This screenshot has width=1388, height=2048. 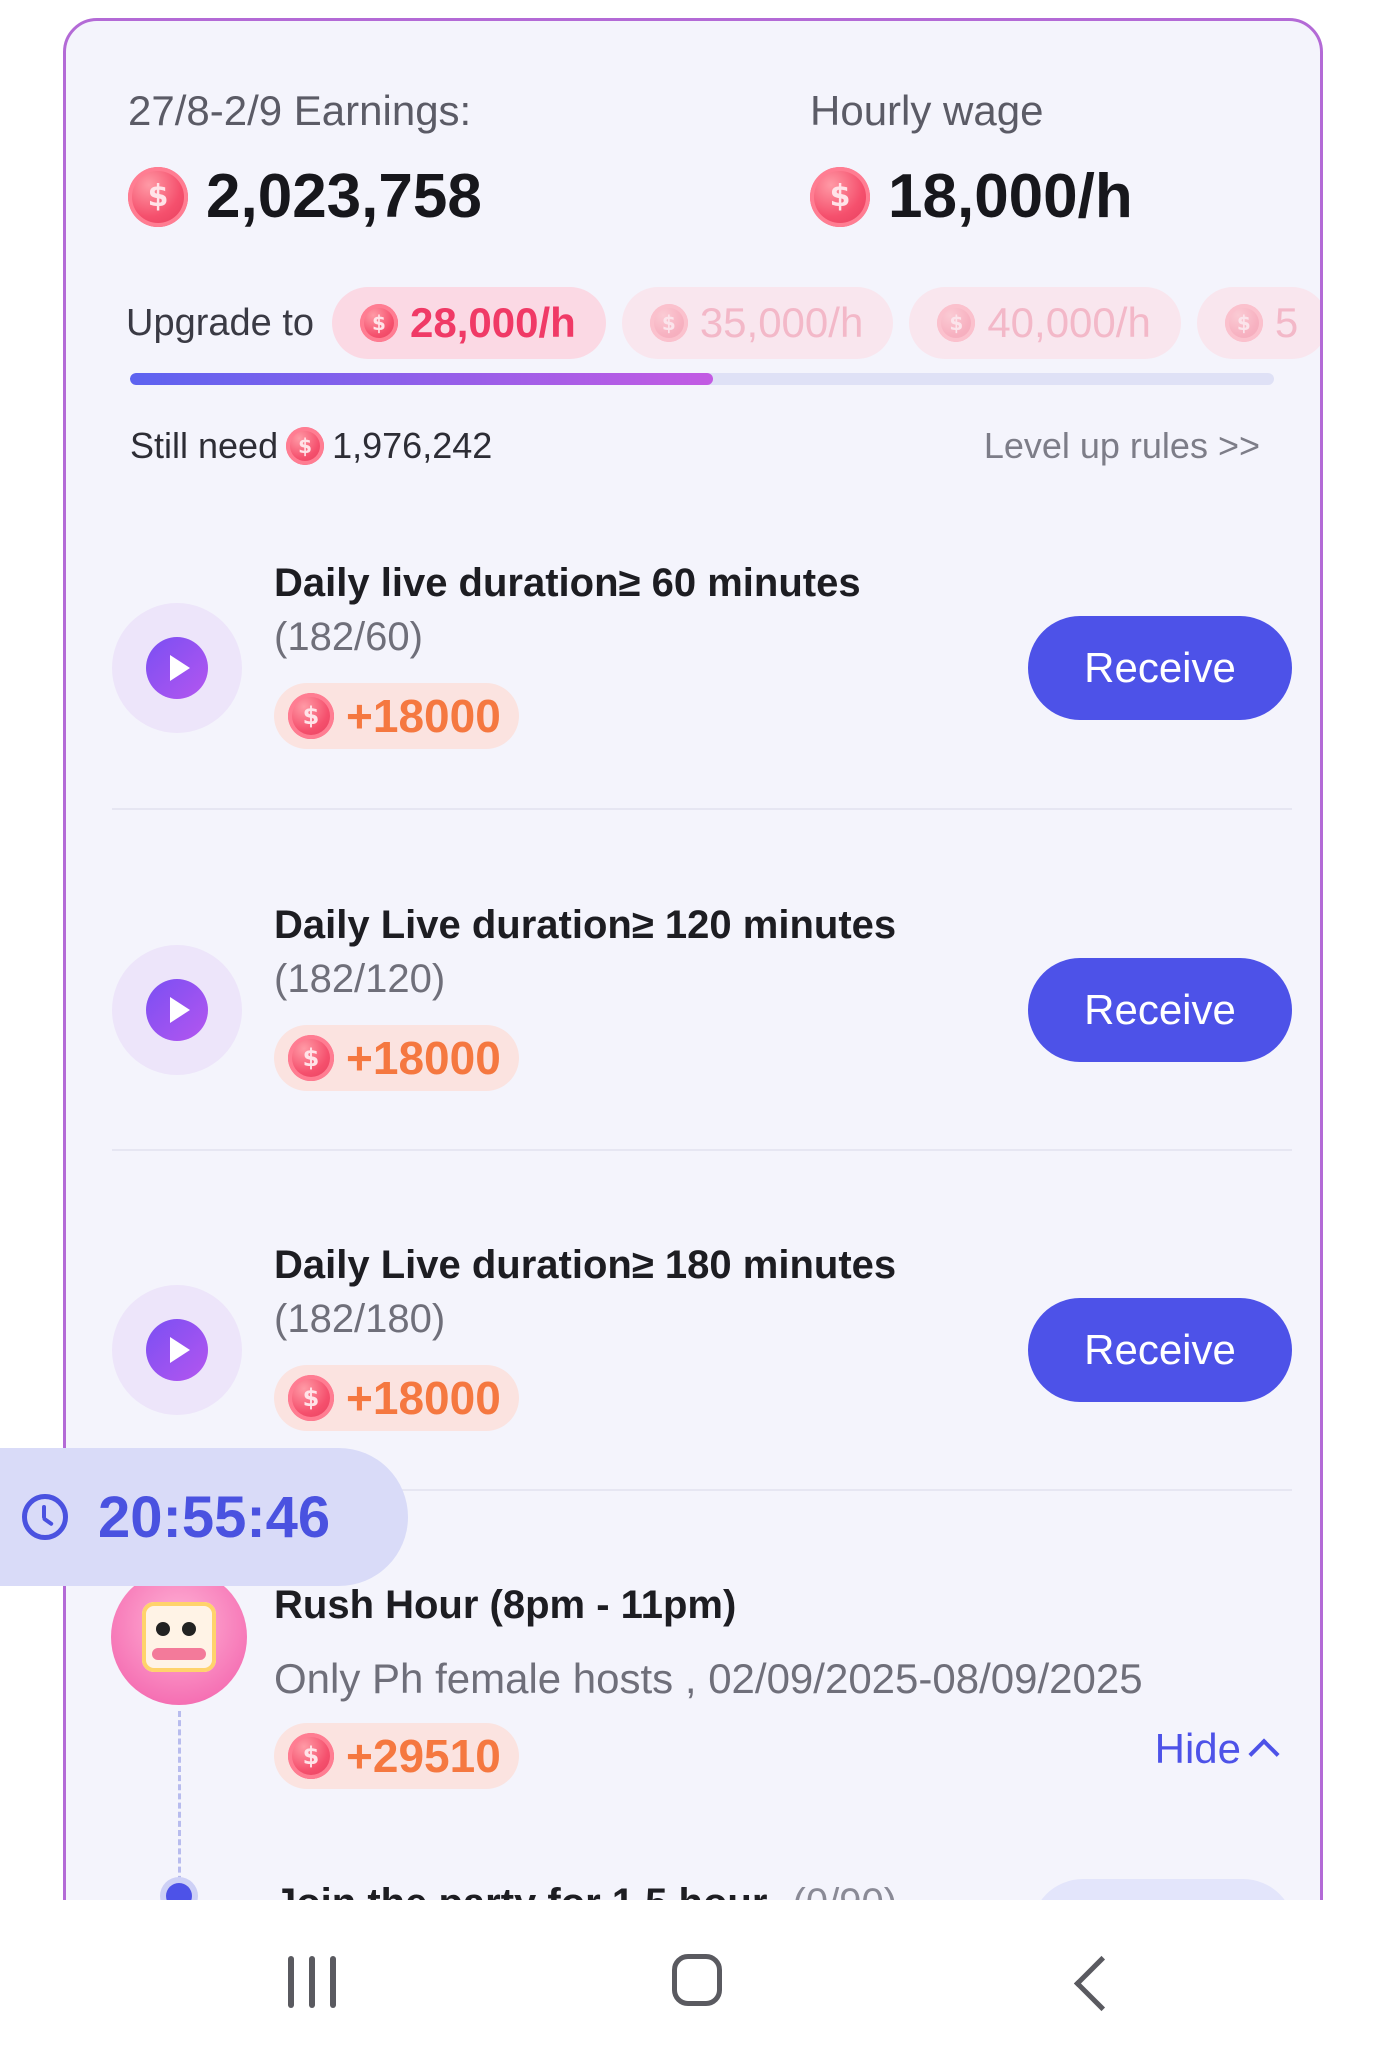 What do you see at coordinates (1122, 446) in the screenshot?
I see `level-up-rules-link: Level up rules >>` at bounding box center [1122, 446].